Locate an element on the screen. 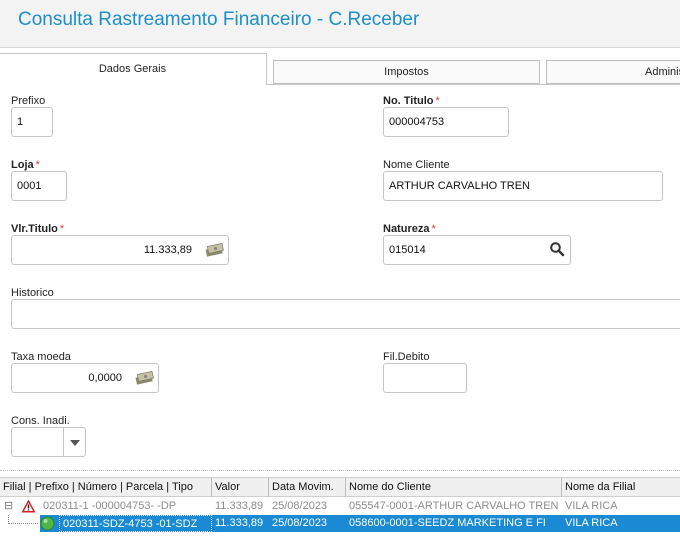 The height and width of the screenshot is (538, 680). vlr-titulo-field: 11.333,89 is located at coordinates (120, 250).